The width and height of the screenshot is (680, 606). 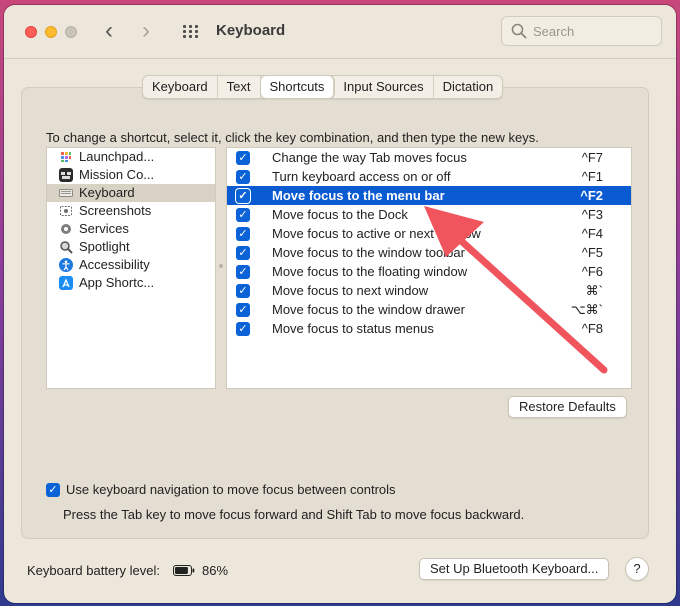 I want to click on battery-level-value: 86%, so click(x=215, y=570).